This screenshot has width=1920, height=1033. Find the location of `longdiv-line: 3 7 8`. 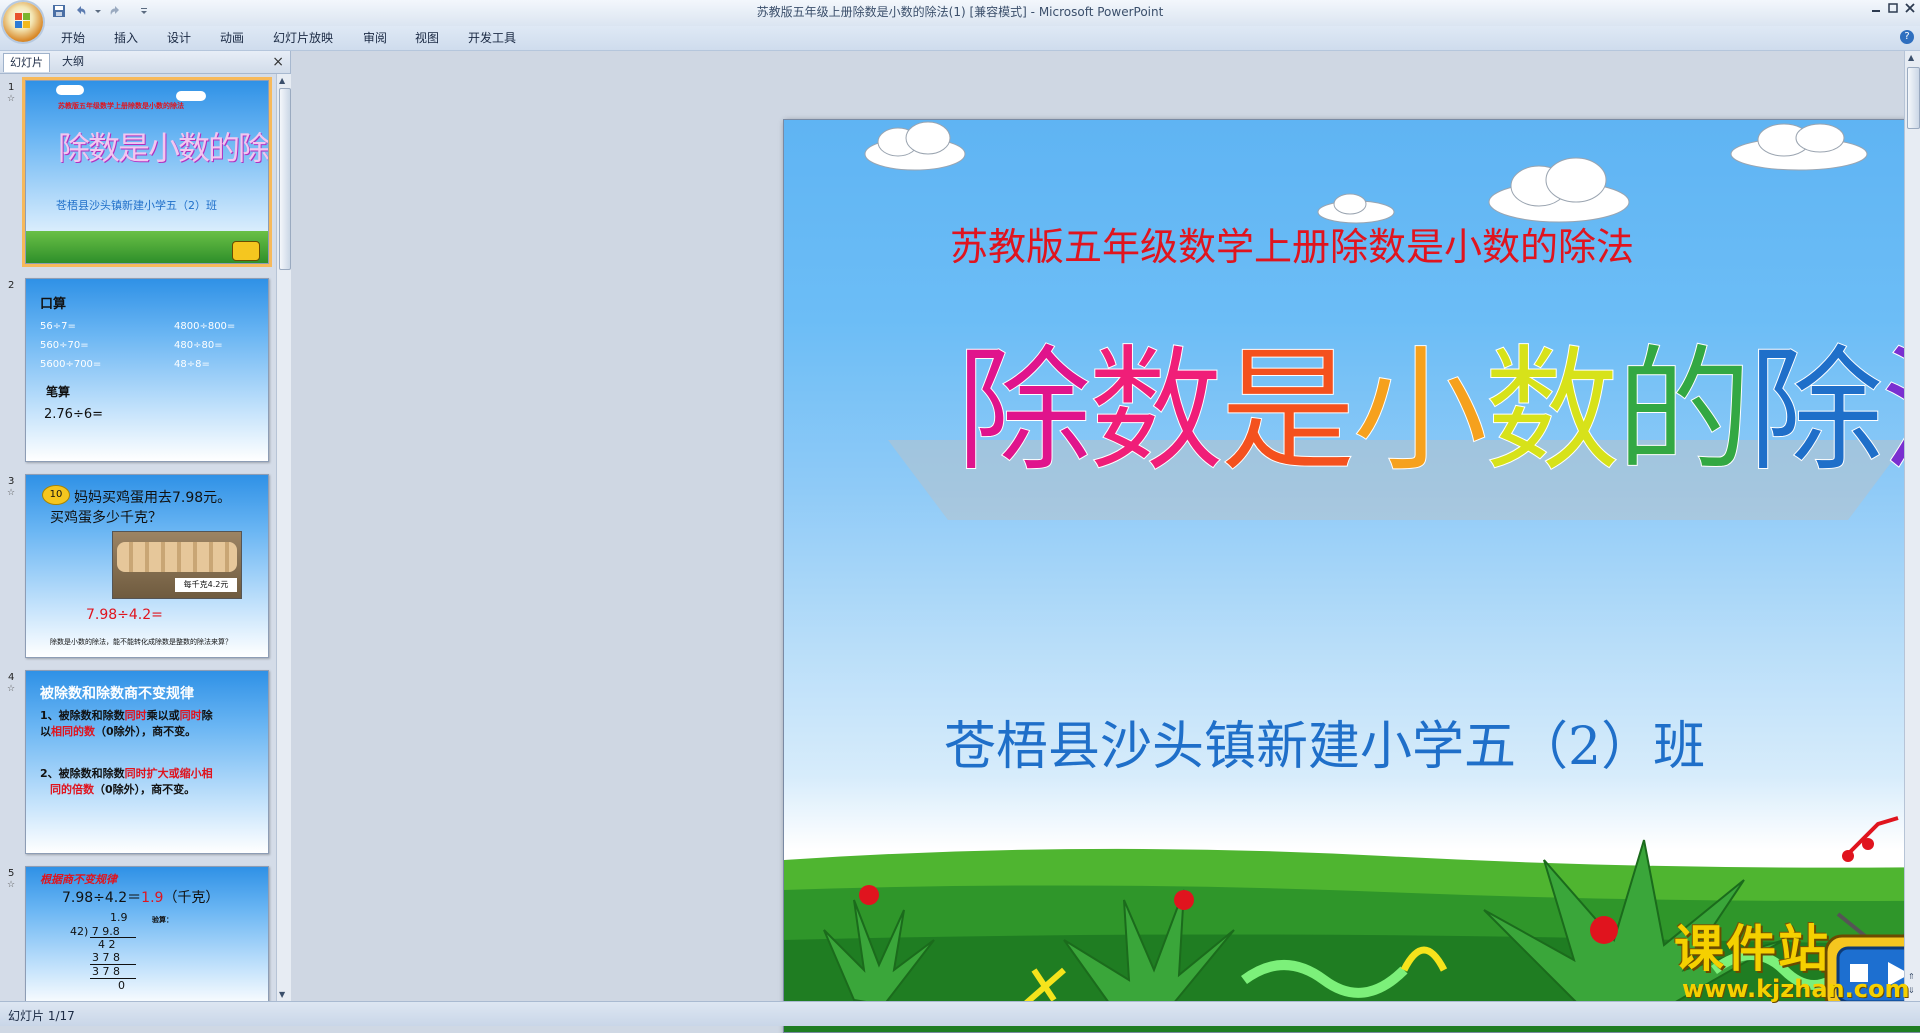

longdiv-line: 3 7 8 is located at coordinates (106, 957).